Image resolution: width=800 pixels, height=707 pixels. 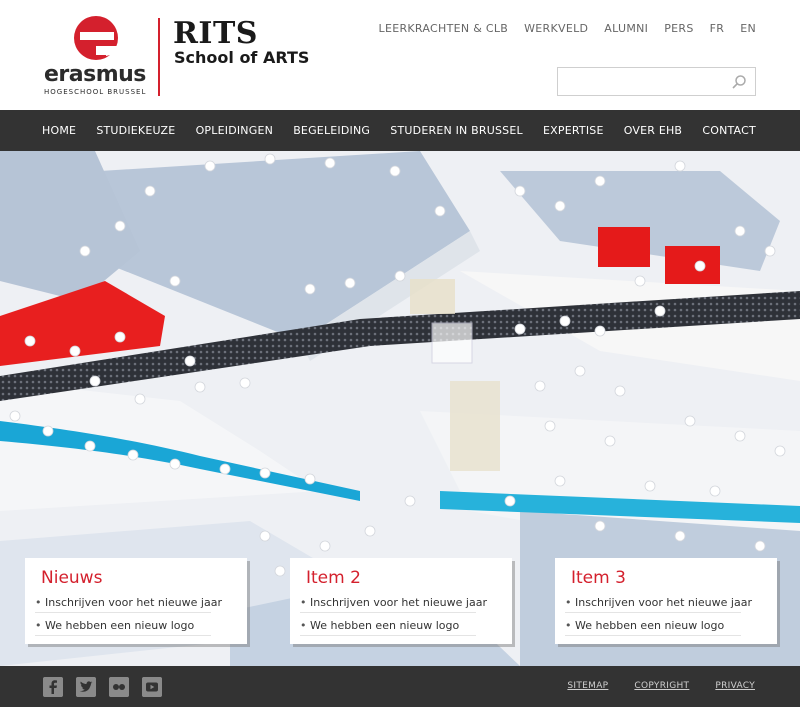 I want to click on social-links, so click(x=102, y=687).